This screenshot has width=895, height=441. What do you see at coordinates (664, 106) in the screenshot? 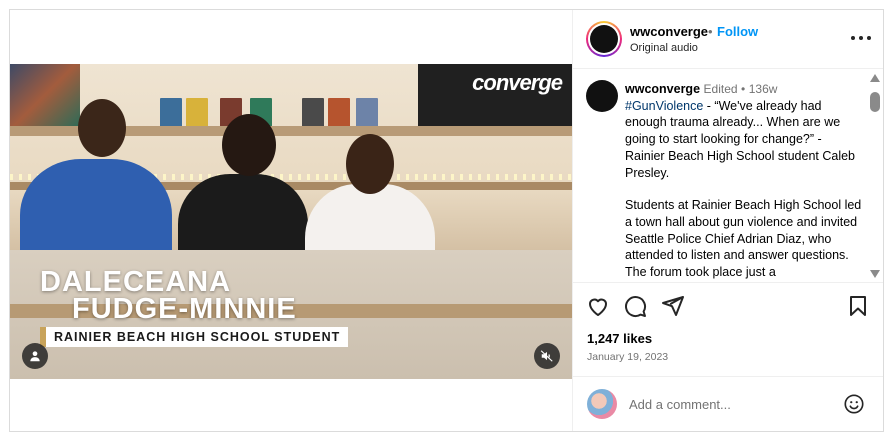
I see `hashtag-link: #GunViolence` at bounding box center [664, 106].